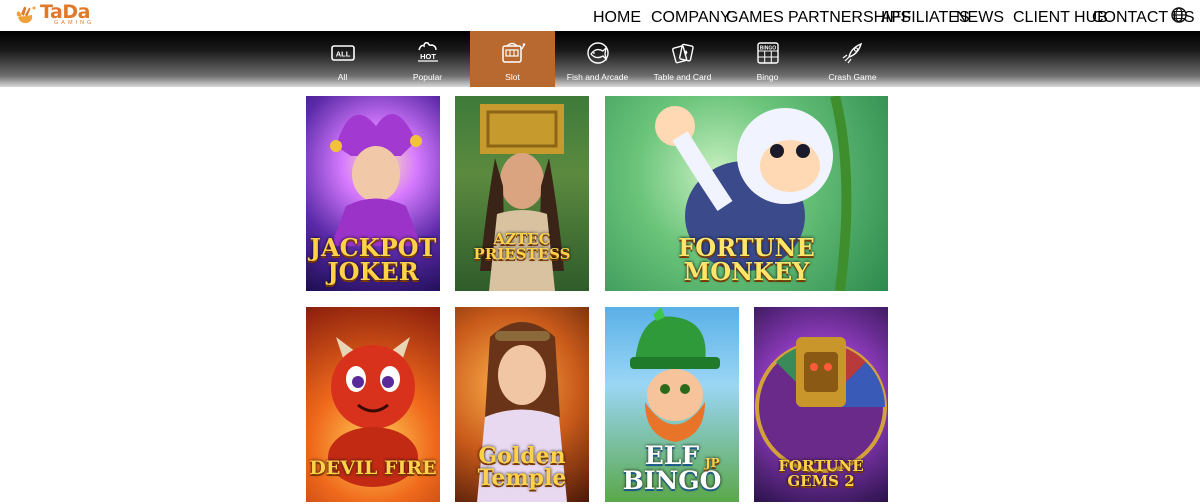 This screenshot has height=504, width=1200. Describe the element at coordinates (597, 53) in the screenshot. I see `fish-icon` at that location.